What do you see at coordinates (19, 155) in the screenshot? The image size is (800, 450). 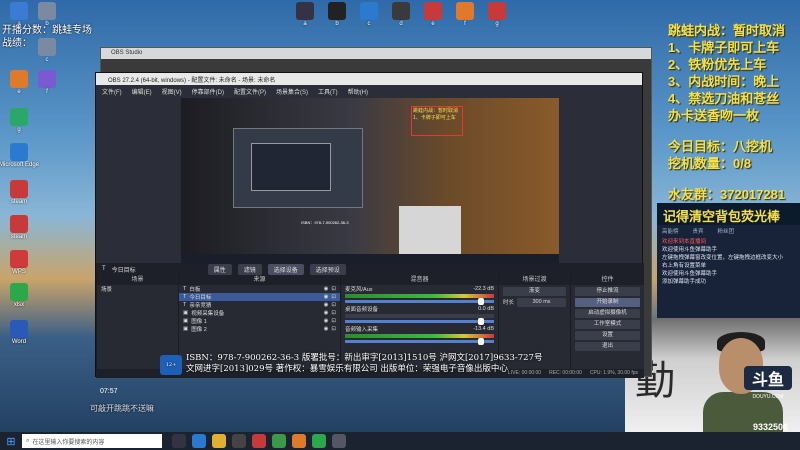 I see `desktop-icon: Microsoft Edge` at bounding box center [19, 155].